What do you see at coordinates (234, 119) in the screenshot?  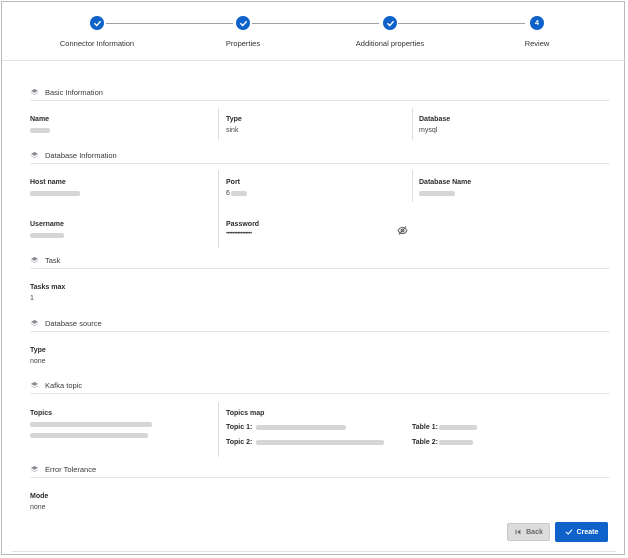 I see `type-label: Type` at bounding box center [234, 119].